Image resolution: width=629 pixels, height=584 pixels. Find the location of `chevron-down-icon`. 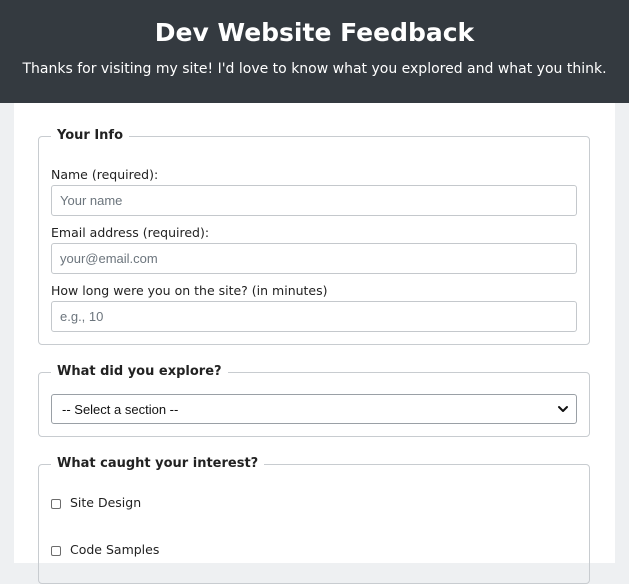

chevron-down-icon is located at coordinates (563, 409).